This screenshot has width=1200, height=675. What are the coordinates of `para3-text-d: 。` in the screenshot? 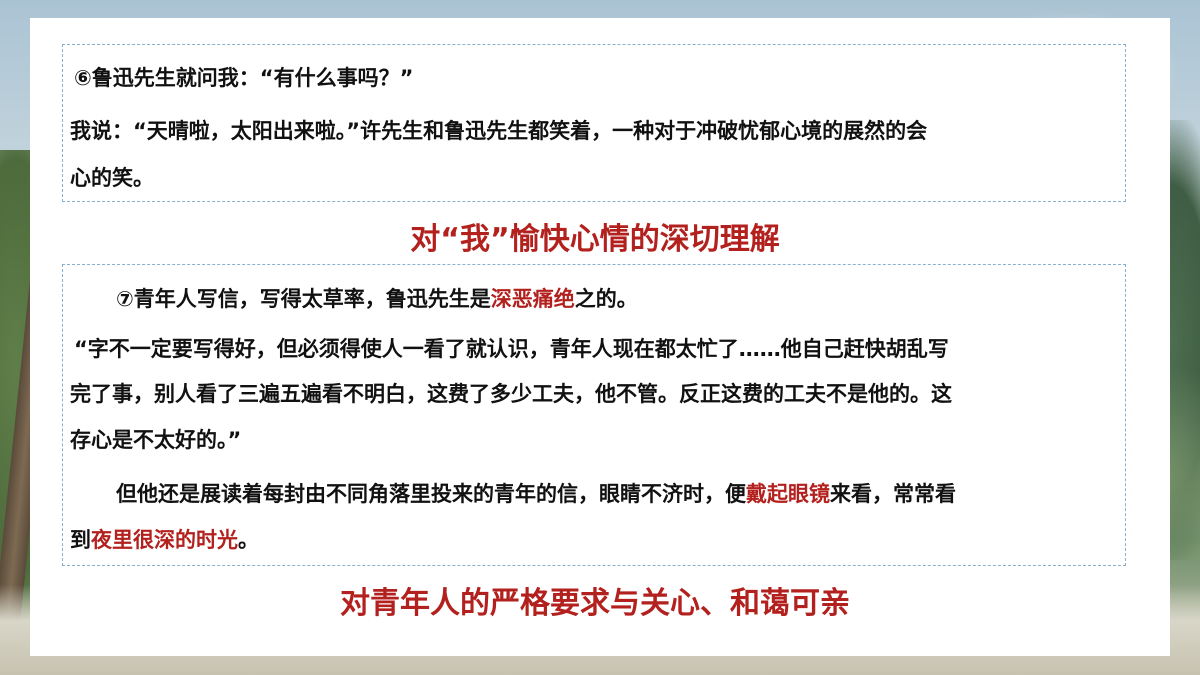 It's located at (248, 540).